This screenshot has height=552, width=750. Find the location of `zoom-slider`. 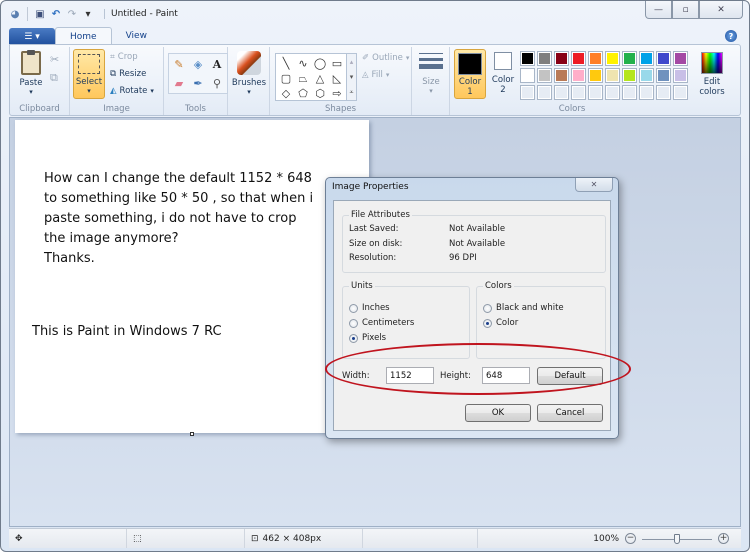

zoom-slider is located at coordinates (677, 538).